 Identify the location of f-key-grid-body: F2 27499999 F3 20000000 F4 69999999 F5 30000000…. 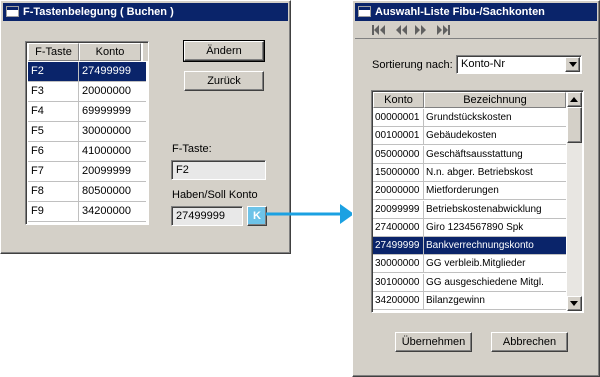
(87, 143).